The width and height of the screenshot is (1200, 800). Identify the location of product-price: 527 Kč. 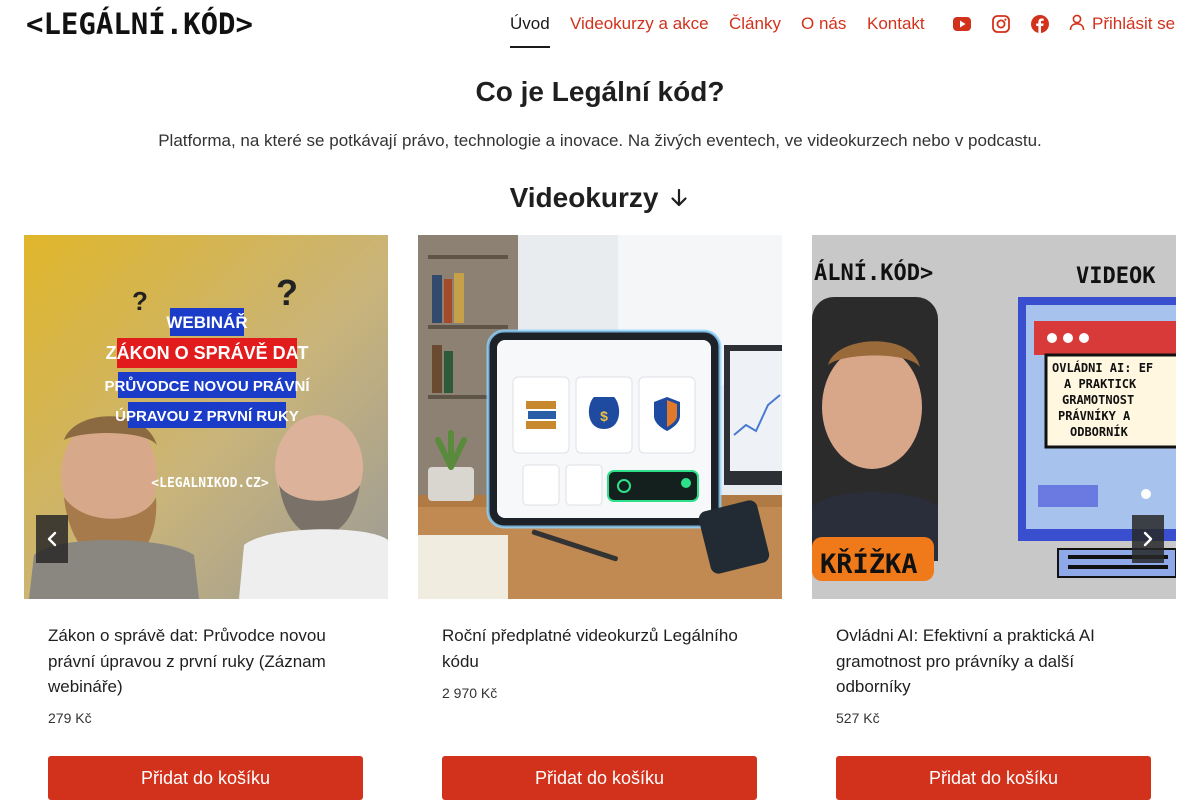
(858, 718).